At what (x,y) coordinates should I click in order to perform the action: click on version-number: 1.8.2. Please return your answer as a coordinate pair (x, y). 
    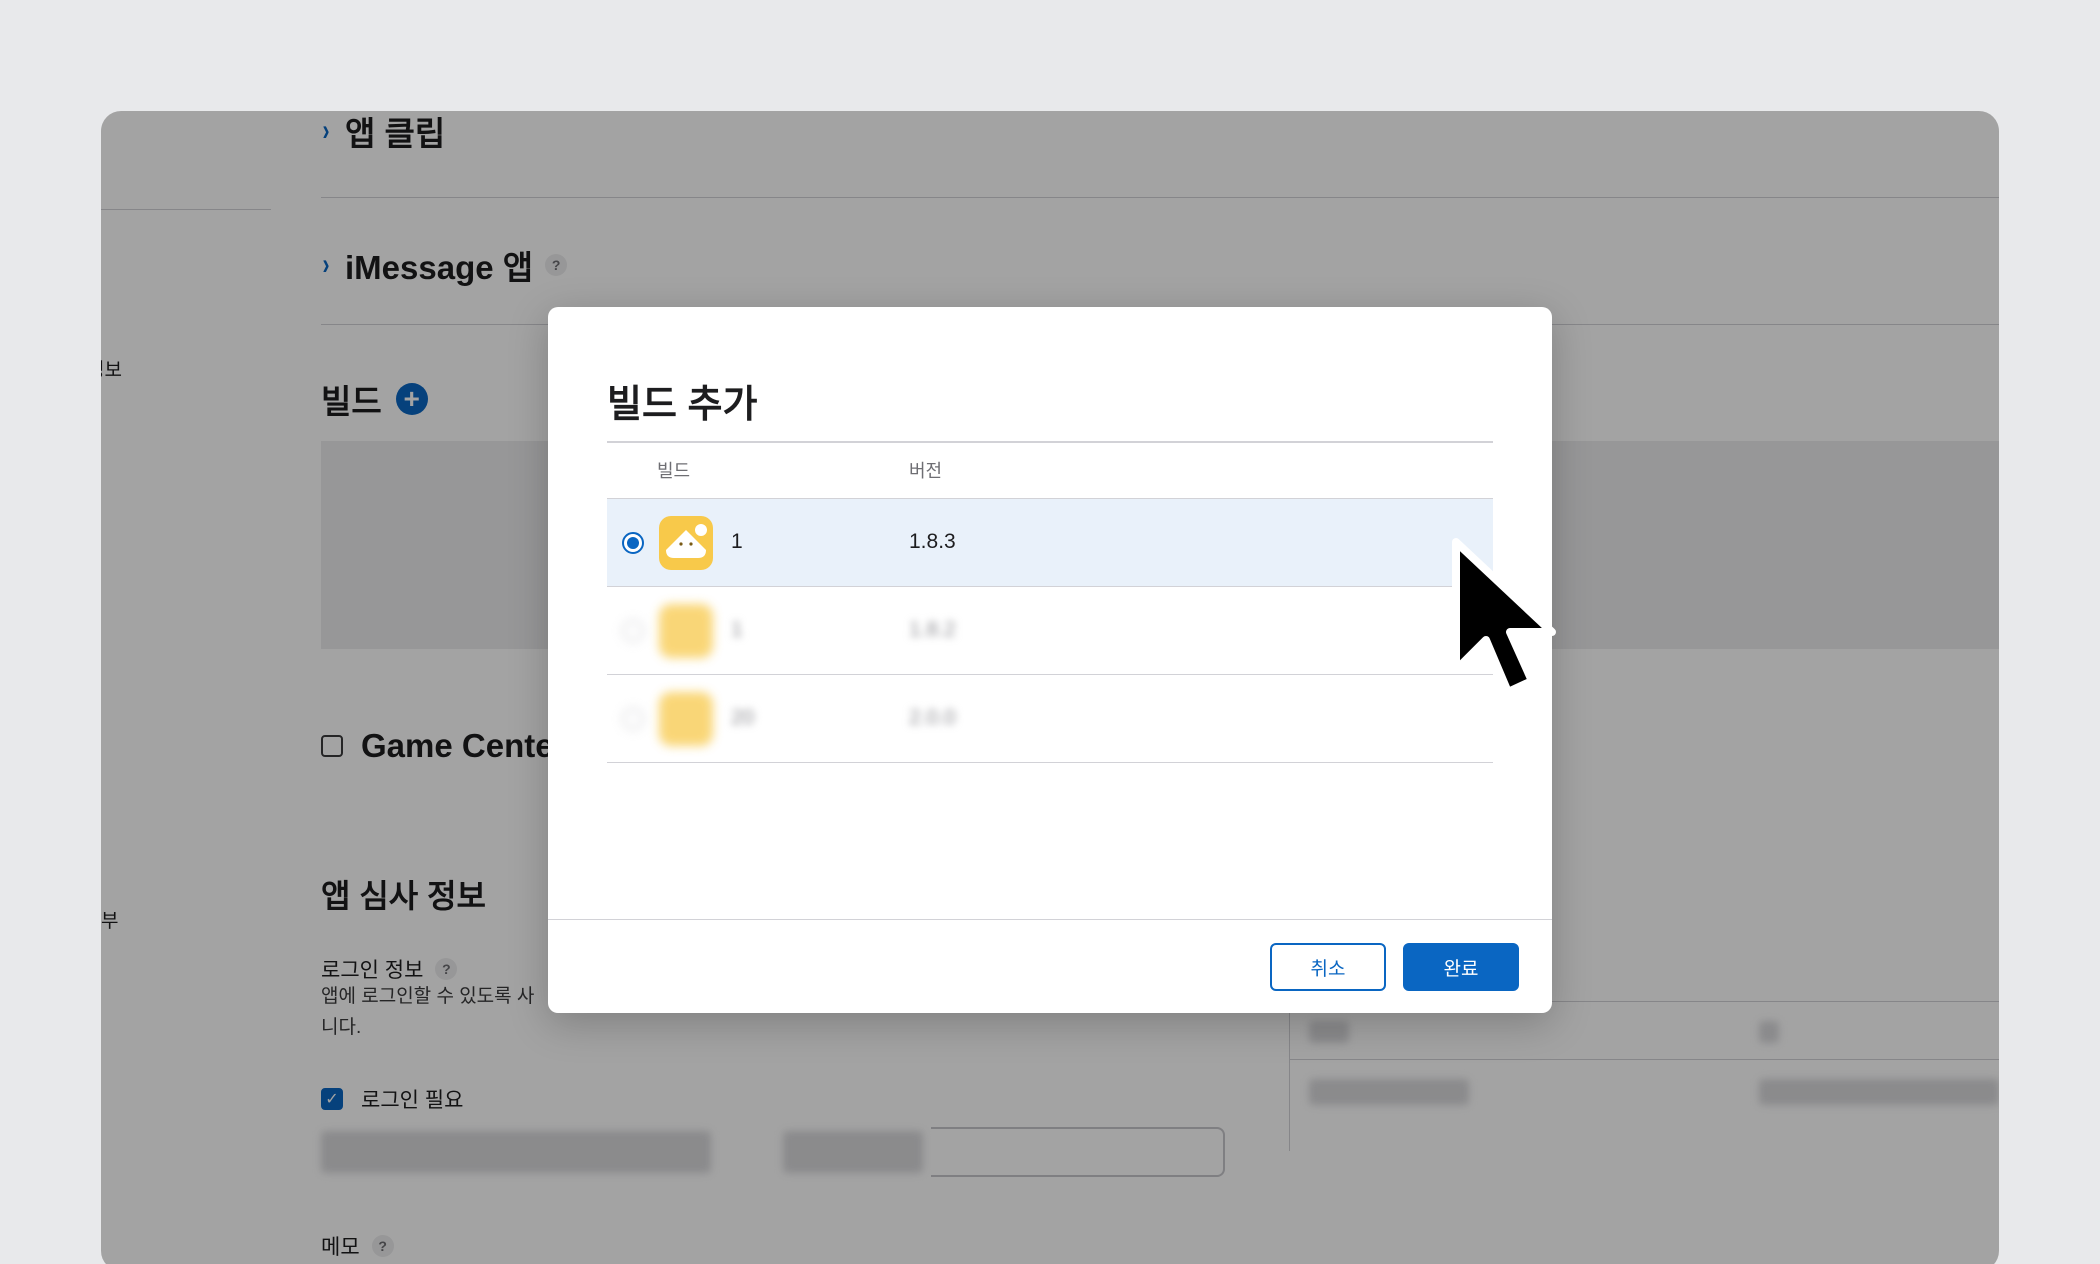
    Looking at the image, I should click on (932, 629).